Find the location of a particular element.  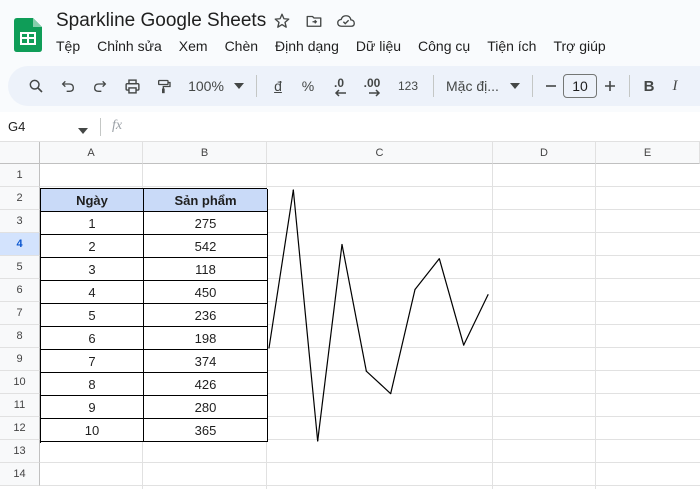

table-cell: 3 is located at coordinates (92, 269).